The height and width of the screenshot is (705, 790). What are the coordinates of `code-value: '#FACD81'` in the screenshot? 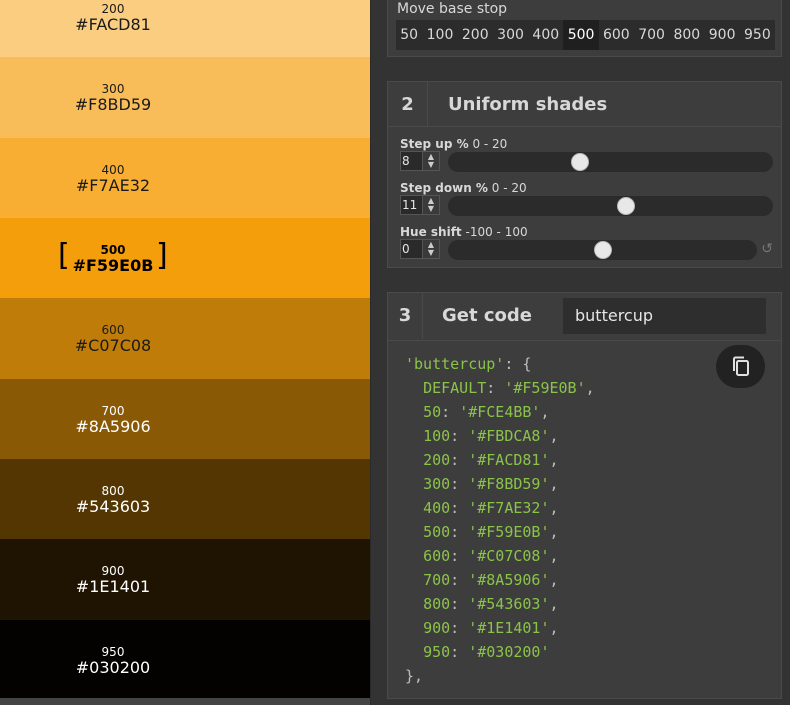 It's located at (509, 460).